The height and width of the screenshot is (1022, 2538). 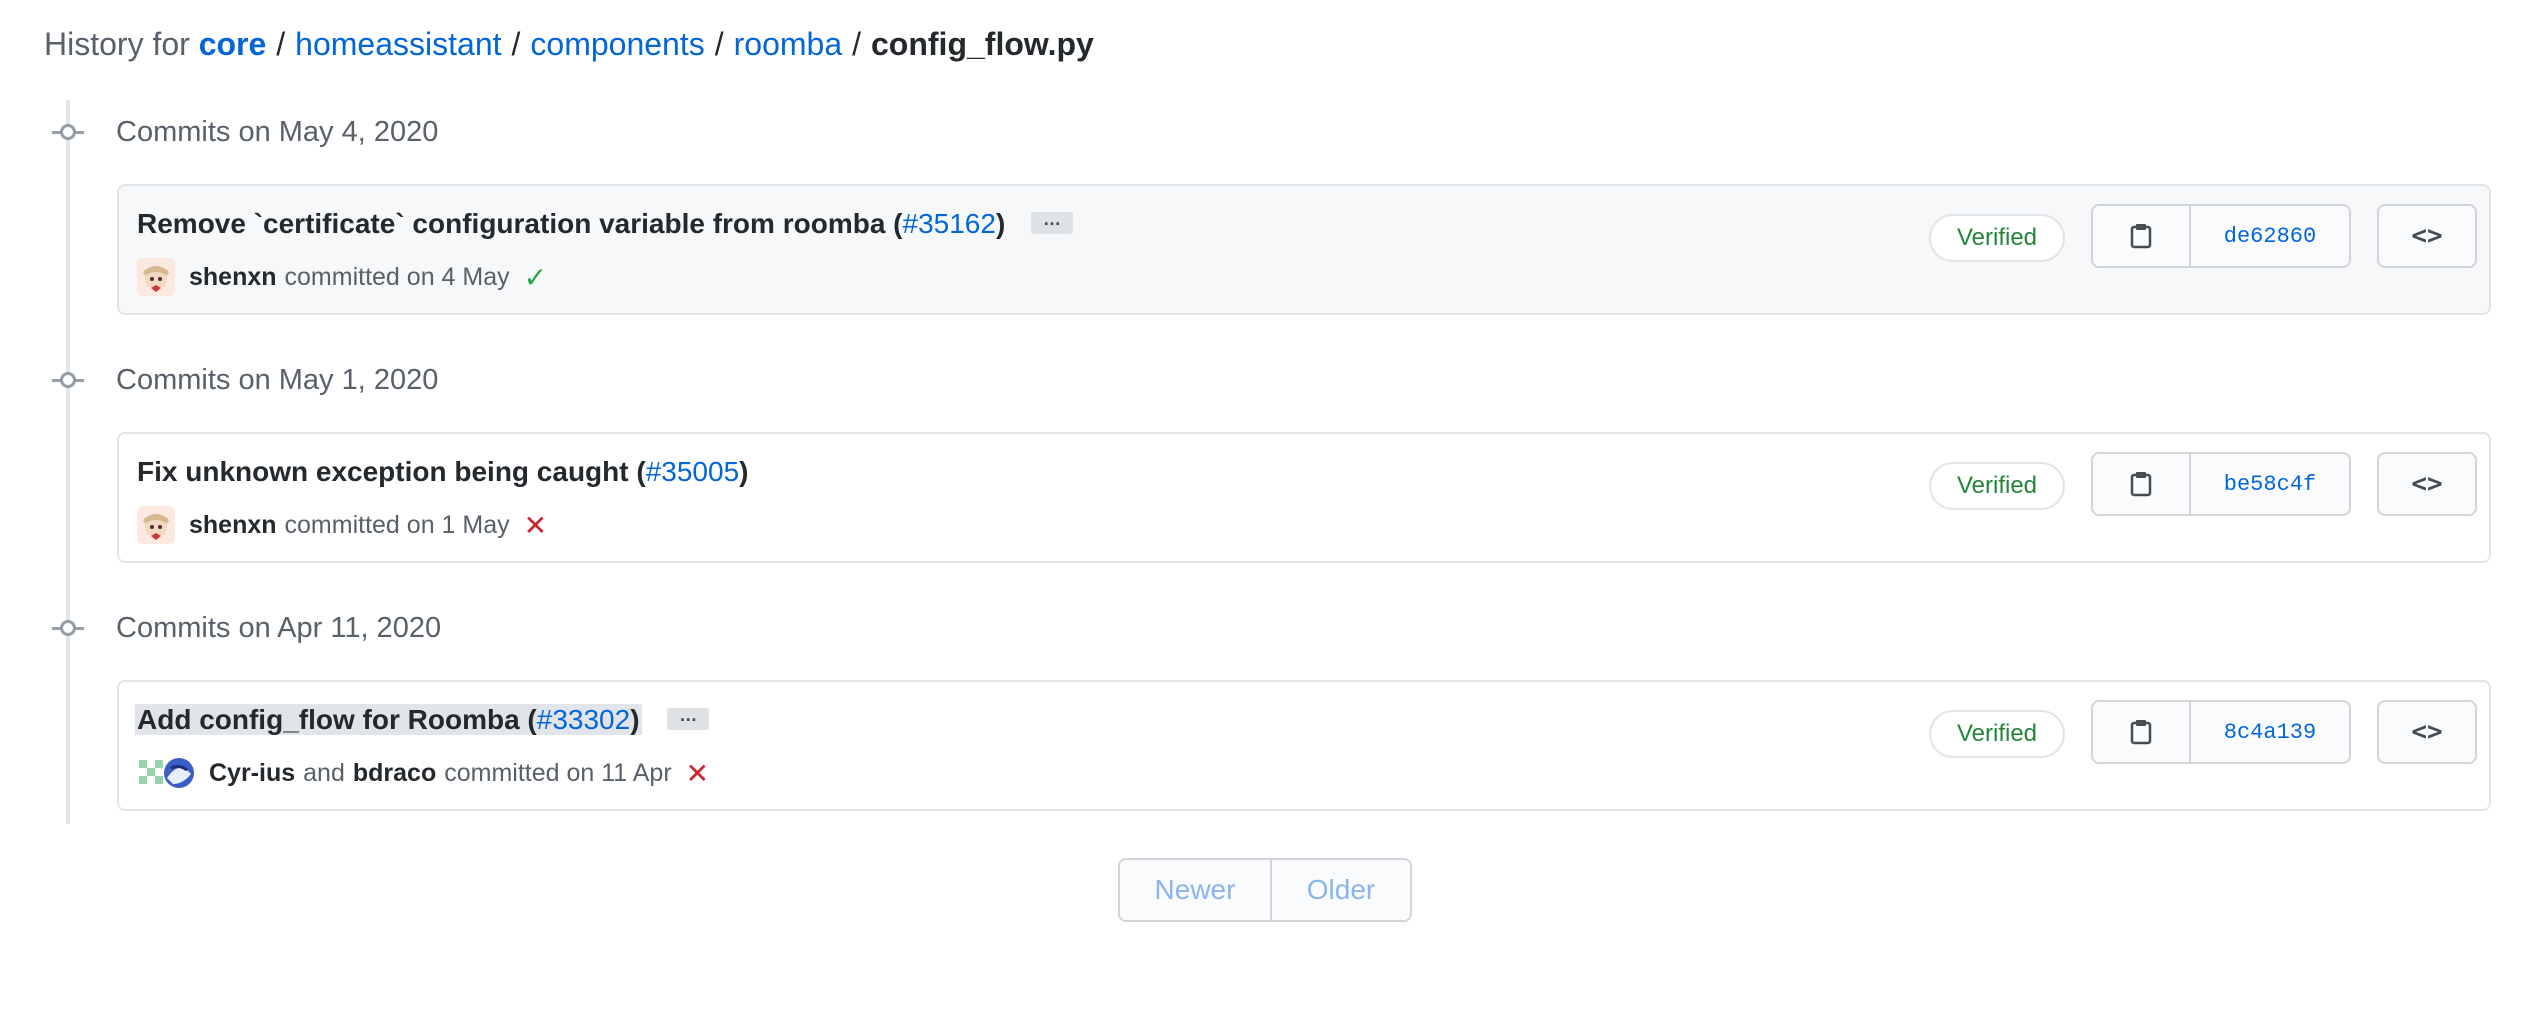 I want to click on coauthor-link: bdraco, so click(x=394, y=773).